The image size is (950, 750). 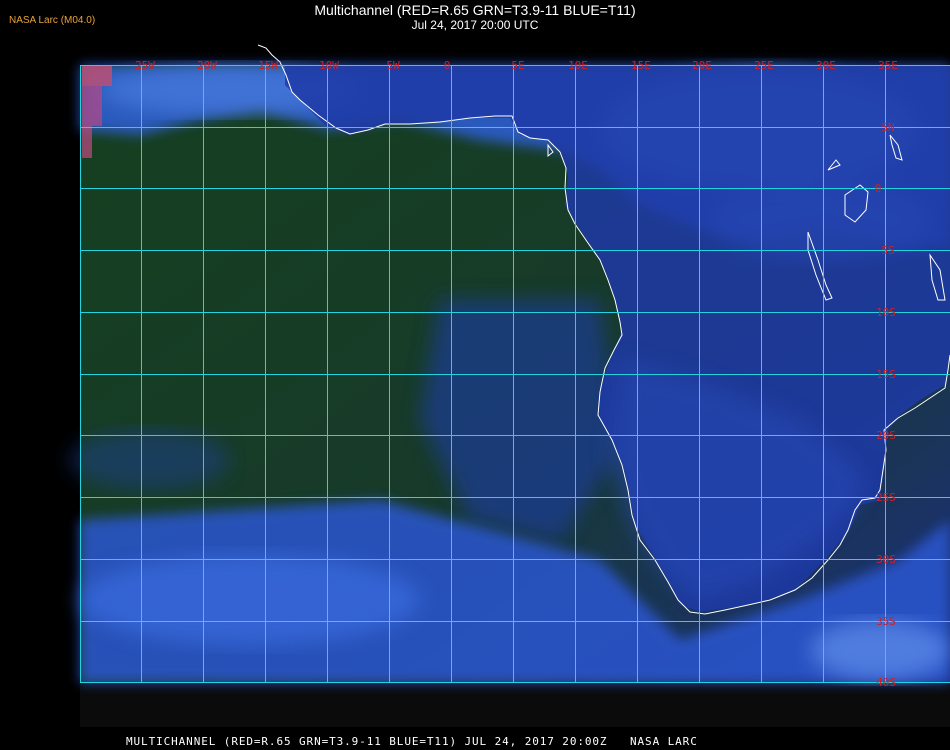 I want to click on map-lower-band, so click(x=515, y=705).